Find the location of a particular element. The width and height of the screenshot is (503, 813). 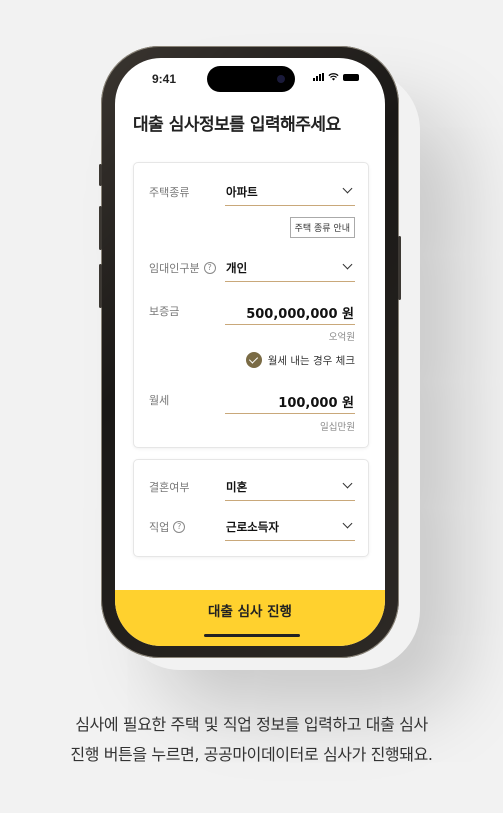

loan-review-button-label: 대출 심사 진행 is located at coordinates (250, 612).